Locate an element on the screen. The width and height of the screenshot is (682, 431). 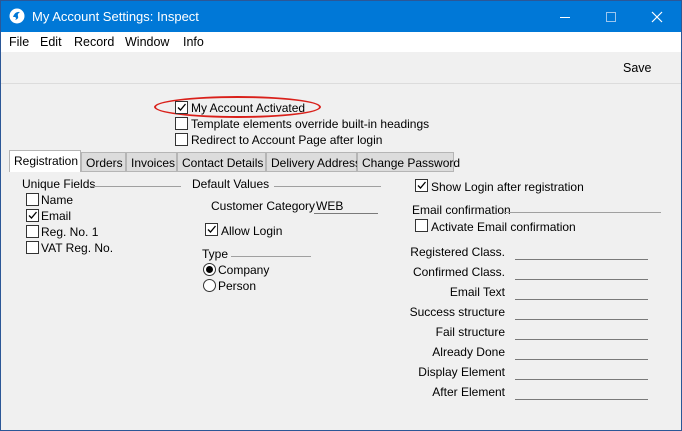
allow-login-checkbox is located at coordinates (211, 229).